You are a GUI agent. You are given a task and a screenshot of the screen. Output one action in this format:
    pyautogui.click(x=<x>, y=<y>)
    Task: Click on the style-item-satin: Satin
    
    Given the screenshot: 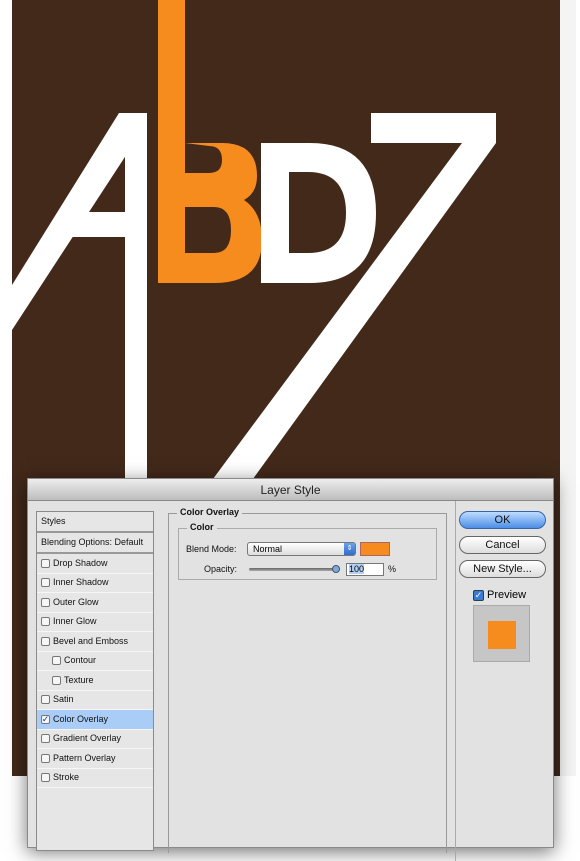 What is the action you would take?
    pyautogui.click(x=95, y=700)
    